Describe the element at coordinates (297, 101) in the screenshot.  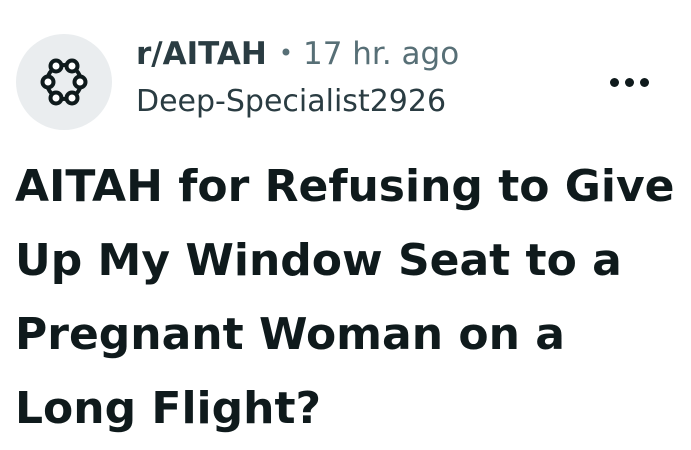
I see `author-link: Deep-Specialist2926` at that location.